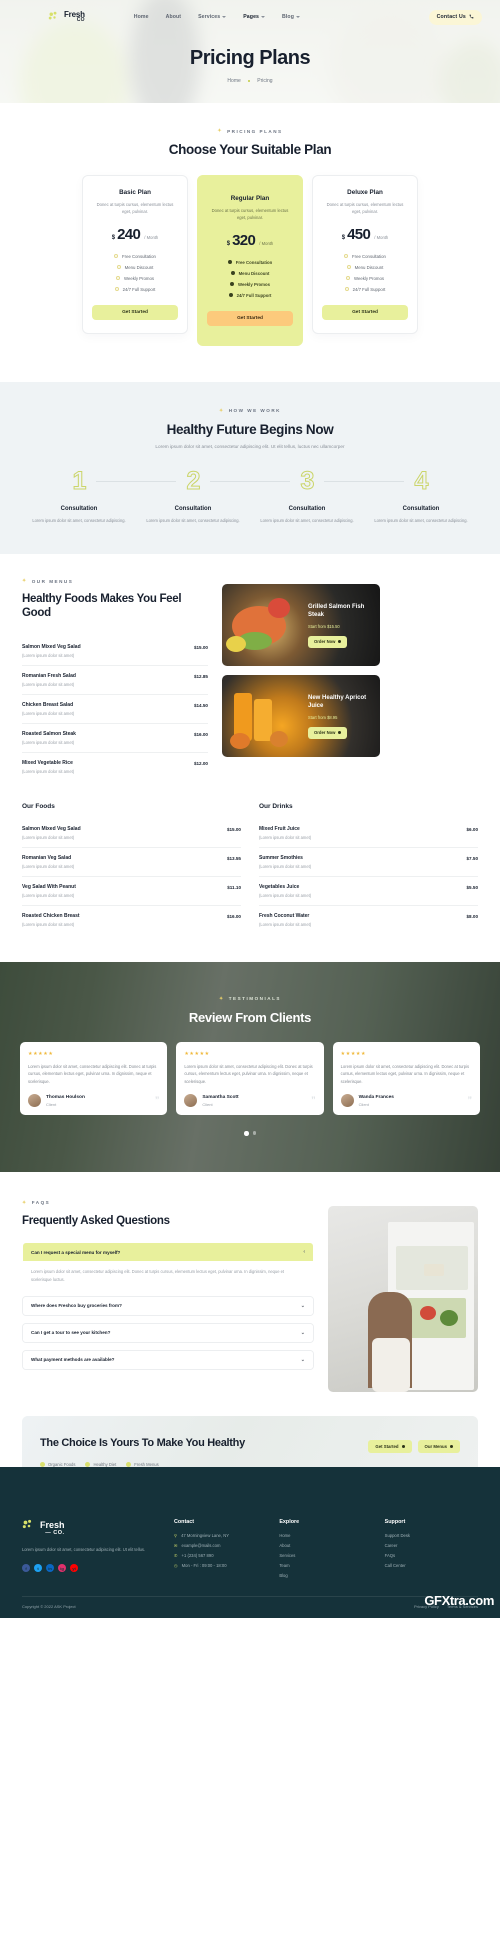 The height and width of the screenshot is (1936, 500). What do you see at coordinates (254, 17) in the screenshot?
I see `nav-item-pages: Pages` at bounding box center [254, 17].